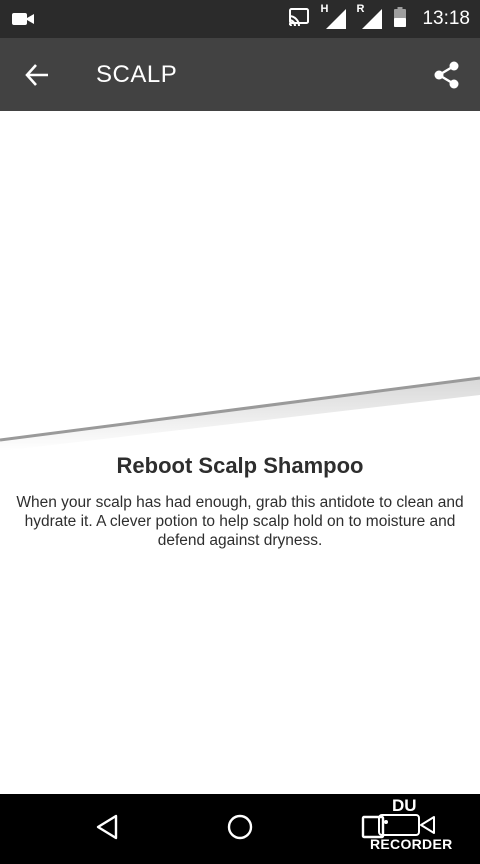  What do you see at coordinates (240, 19) in the screenshot?
I see `status-bar: H R 13:18` at bounding box center [240, 19].